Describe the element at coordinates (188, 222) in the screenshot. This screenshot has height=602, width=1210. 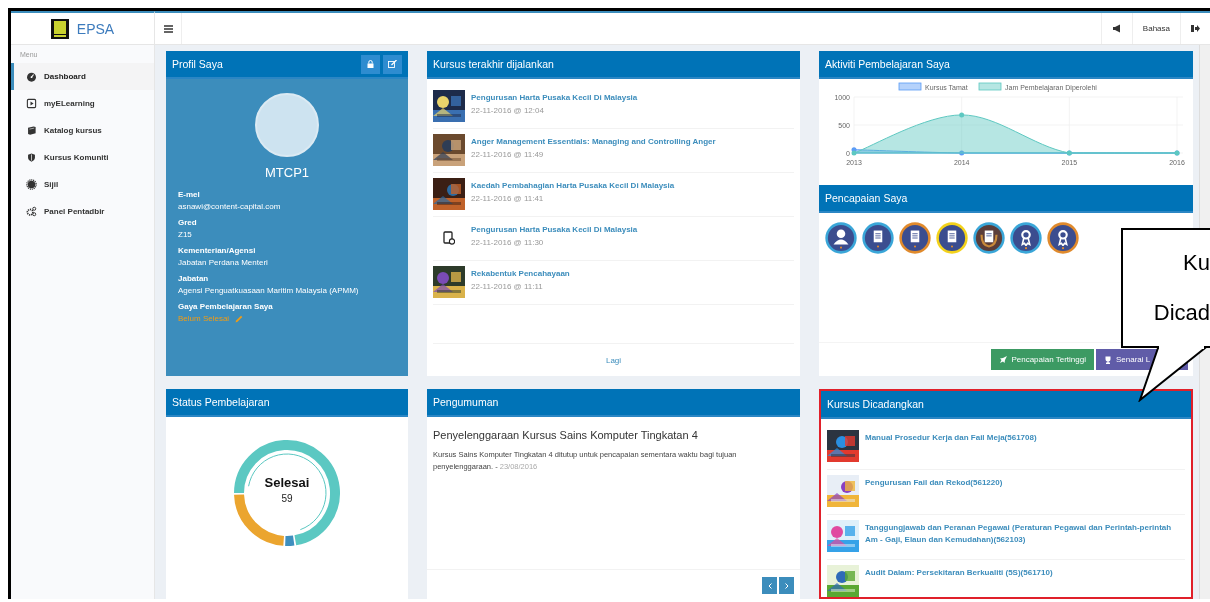
I see `field-label: Gred` at that location.